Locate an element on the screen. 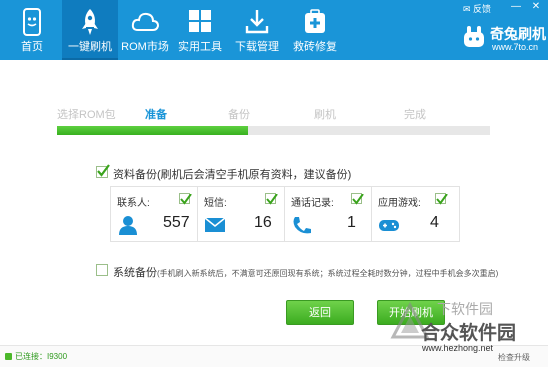  feedback-icon: ✉ is located at coordinates (468, 9).